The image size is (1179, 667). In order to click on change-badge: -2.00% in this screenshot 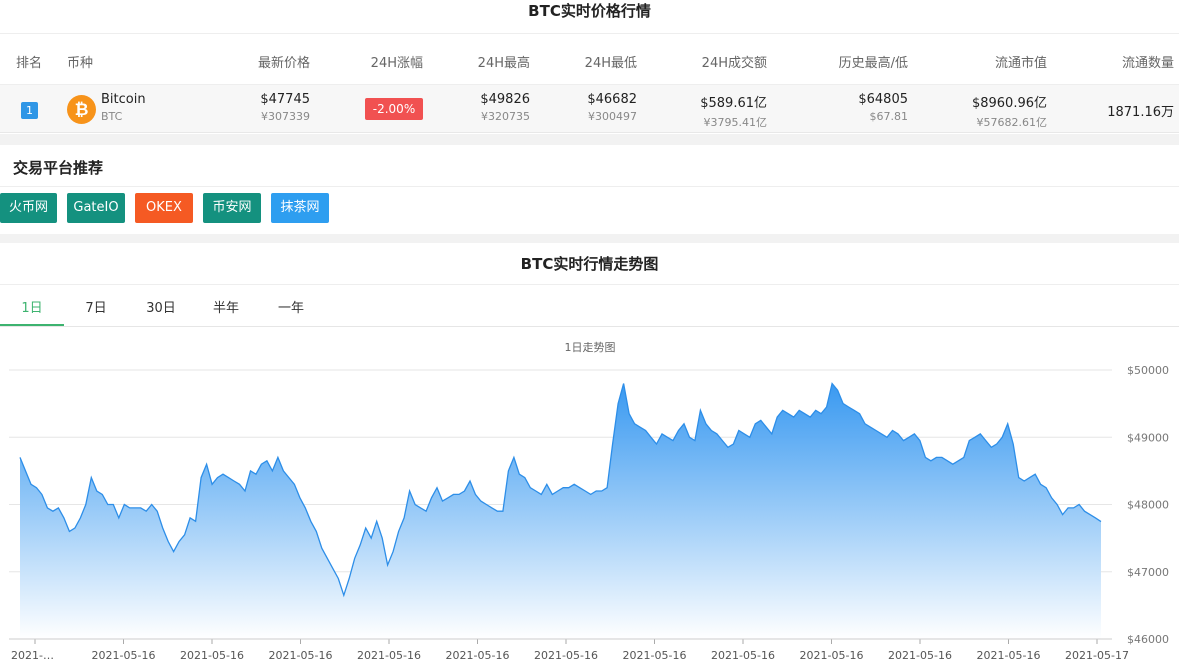, I will do `click(394, 109)`.